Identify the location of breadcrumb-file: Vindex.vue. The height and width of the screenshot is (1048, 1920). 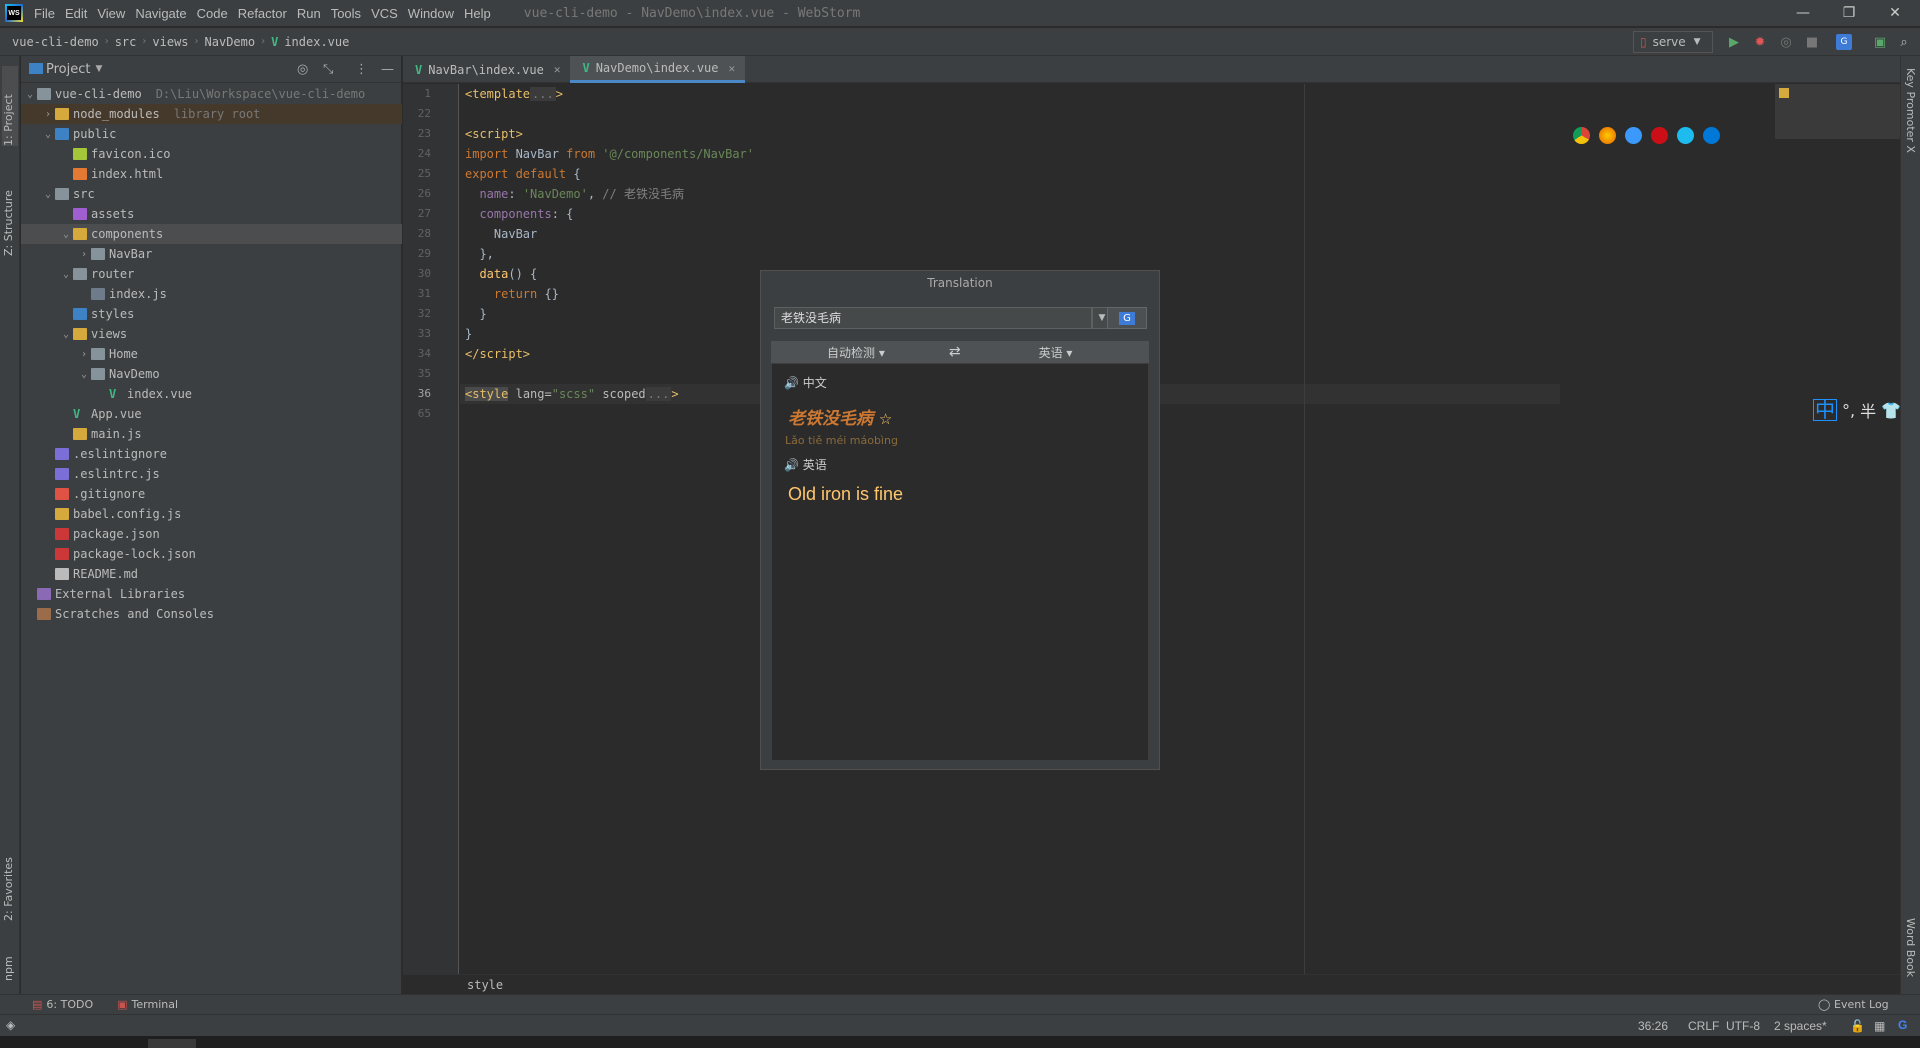
(307, 42).